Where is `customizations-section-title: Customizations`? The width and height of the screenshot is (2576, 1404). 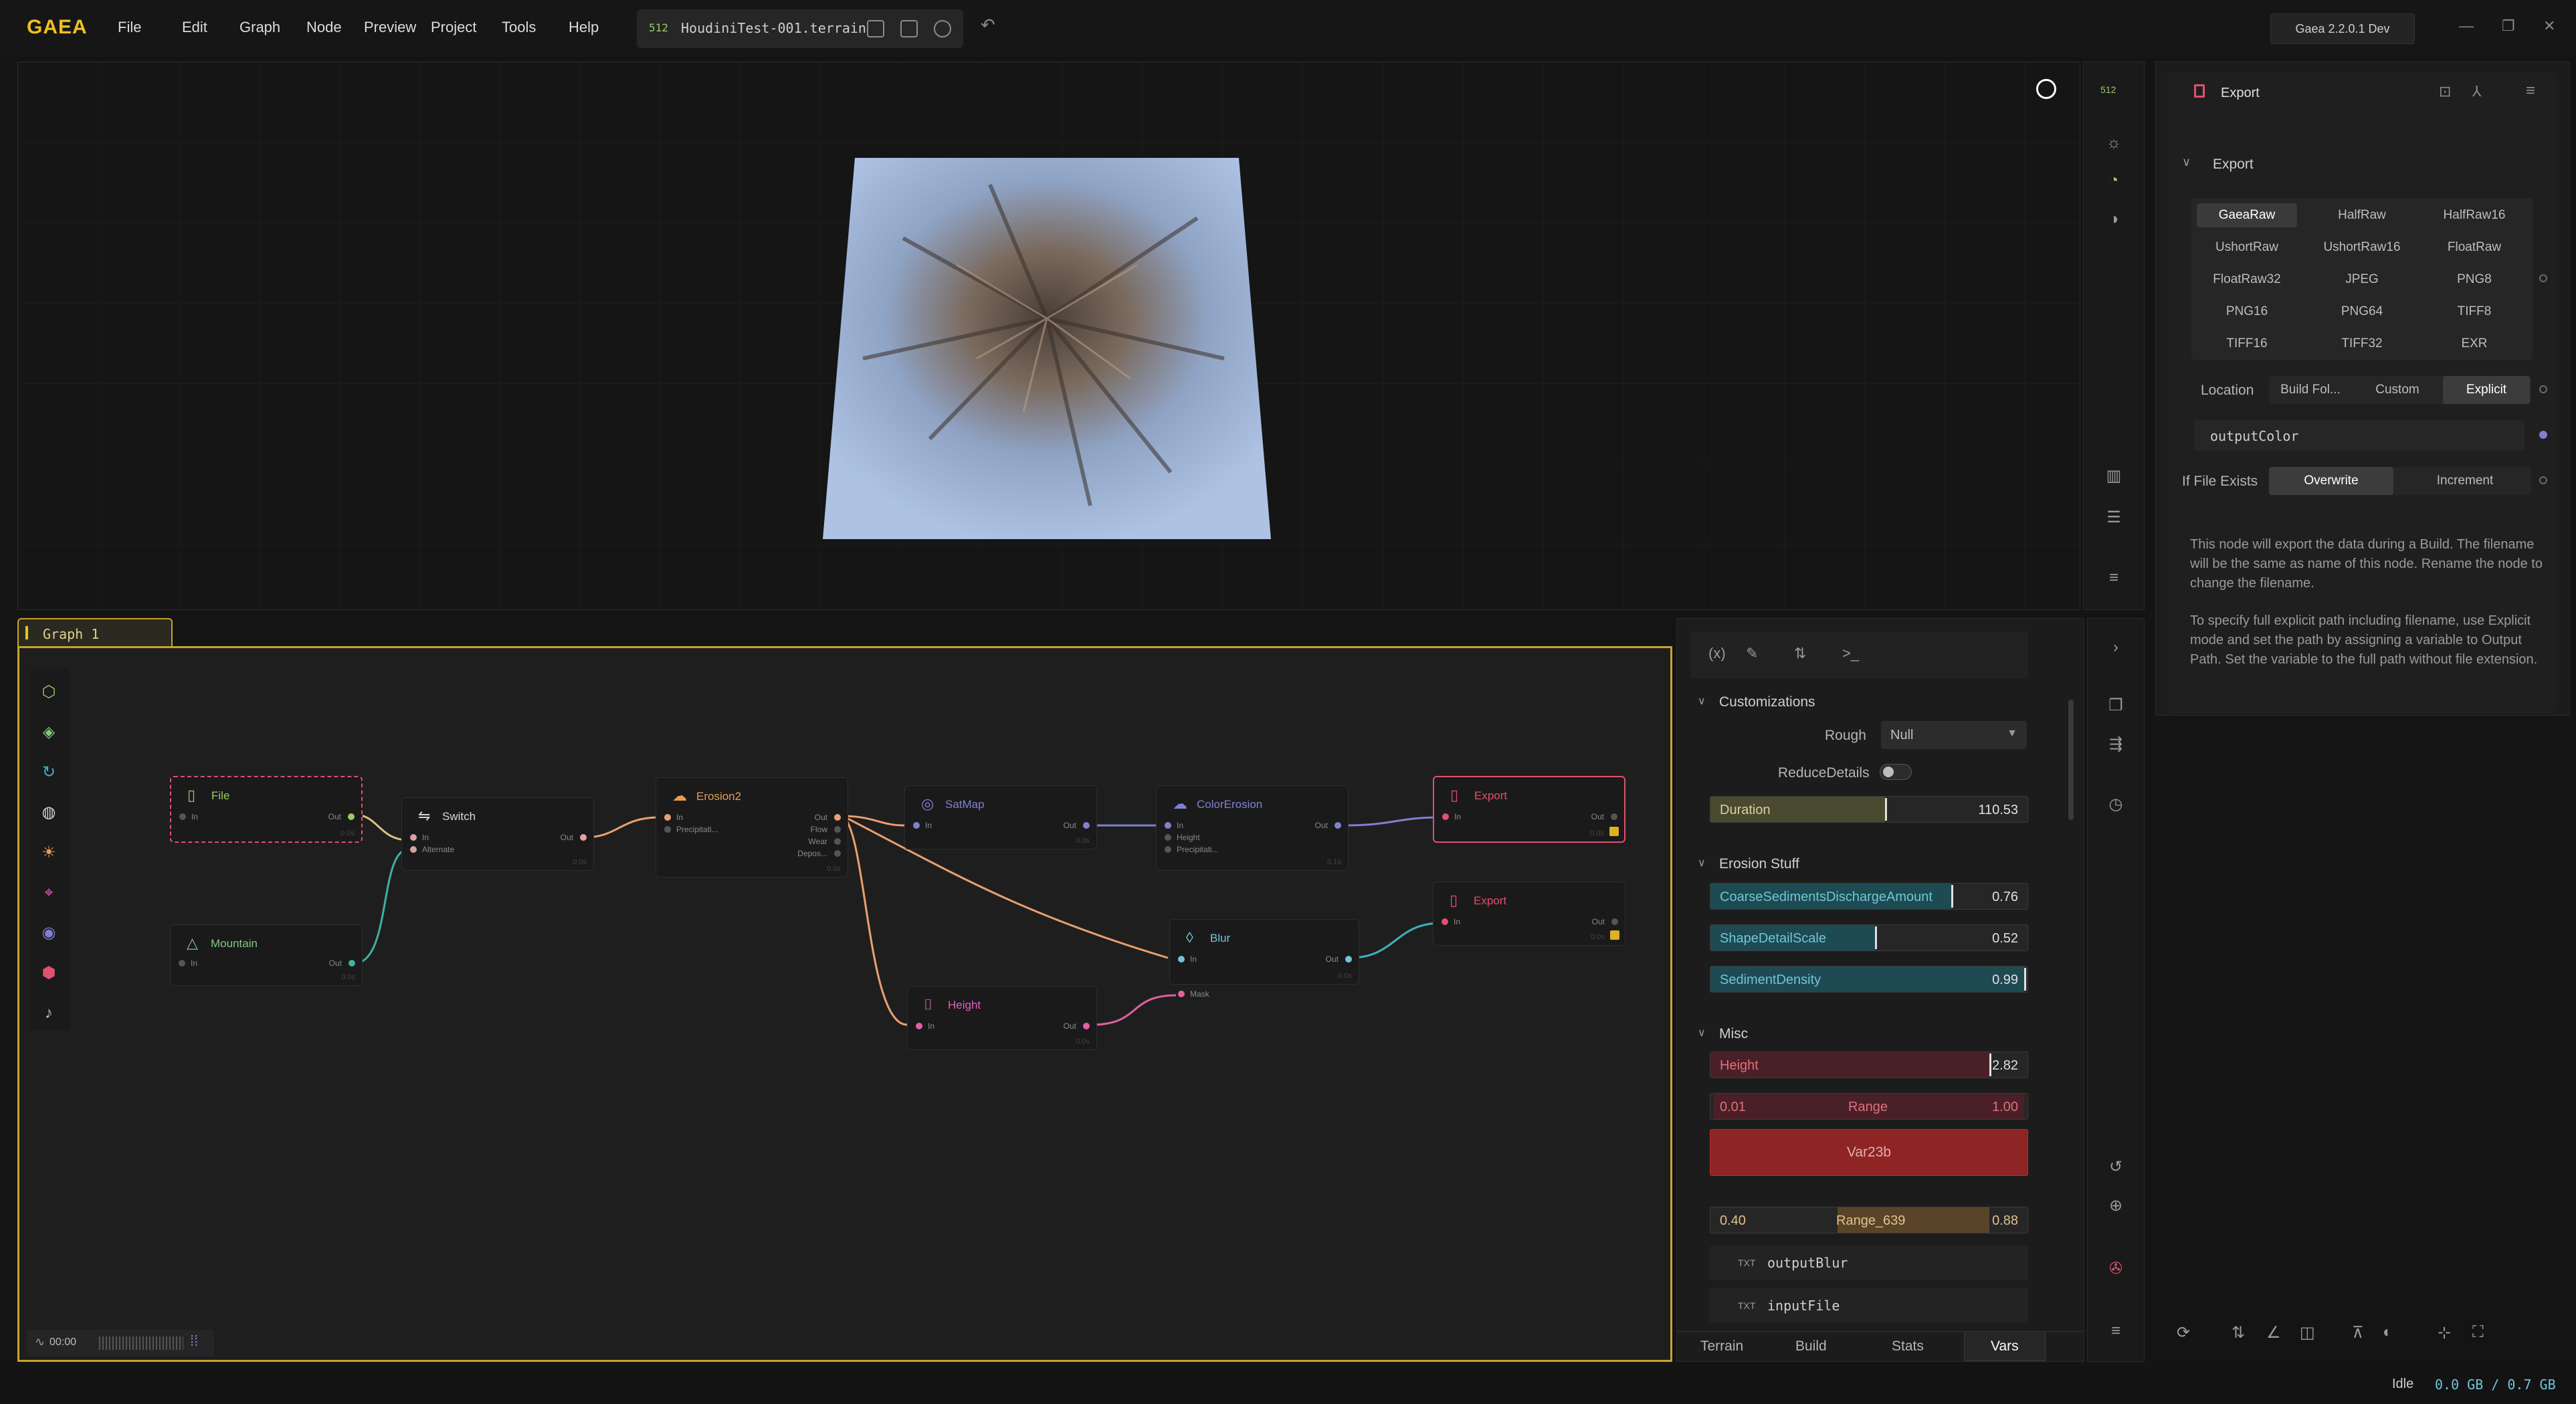 customizations-section-title: Customizations is located at coordinates (1767, 702).